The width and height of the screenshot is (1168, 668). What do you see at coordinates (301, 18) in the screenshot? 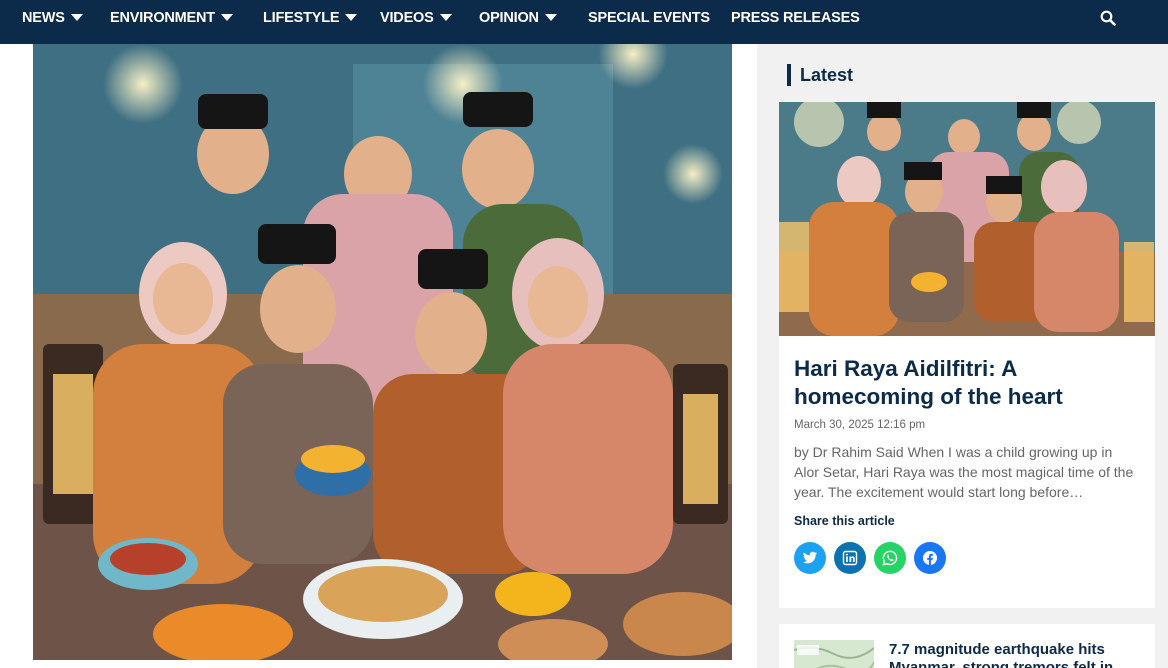
I see `nav-label: LIFESTYLE` at bounding box center [301, 18].